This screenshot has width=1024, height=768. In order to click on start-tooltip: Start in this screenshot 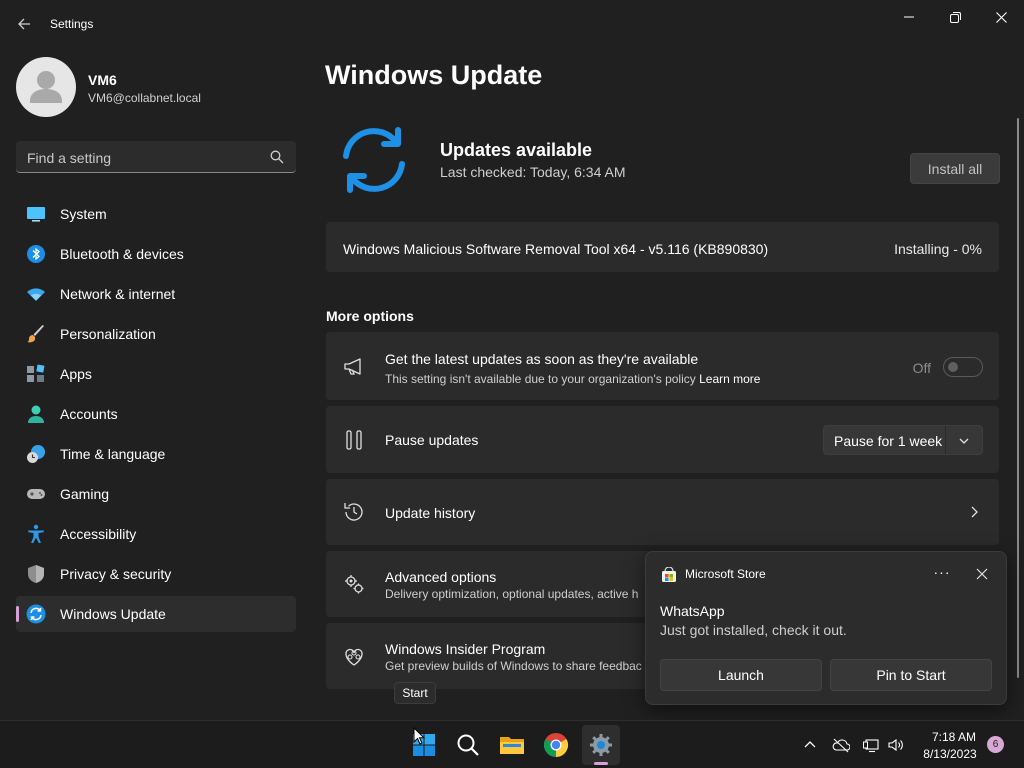, I will do `click(415, 693)`.